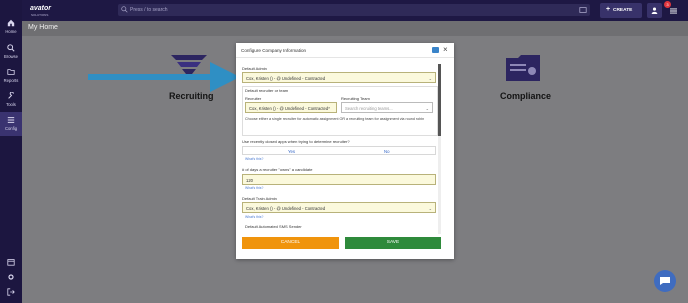 This screenshot has width=688, height=303. What do you see at coordinates (254, 68) in the screenshot?
I see `default-admin-label: Default Admin` at bounding box center [254, 68].